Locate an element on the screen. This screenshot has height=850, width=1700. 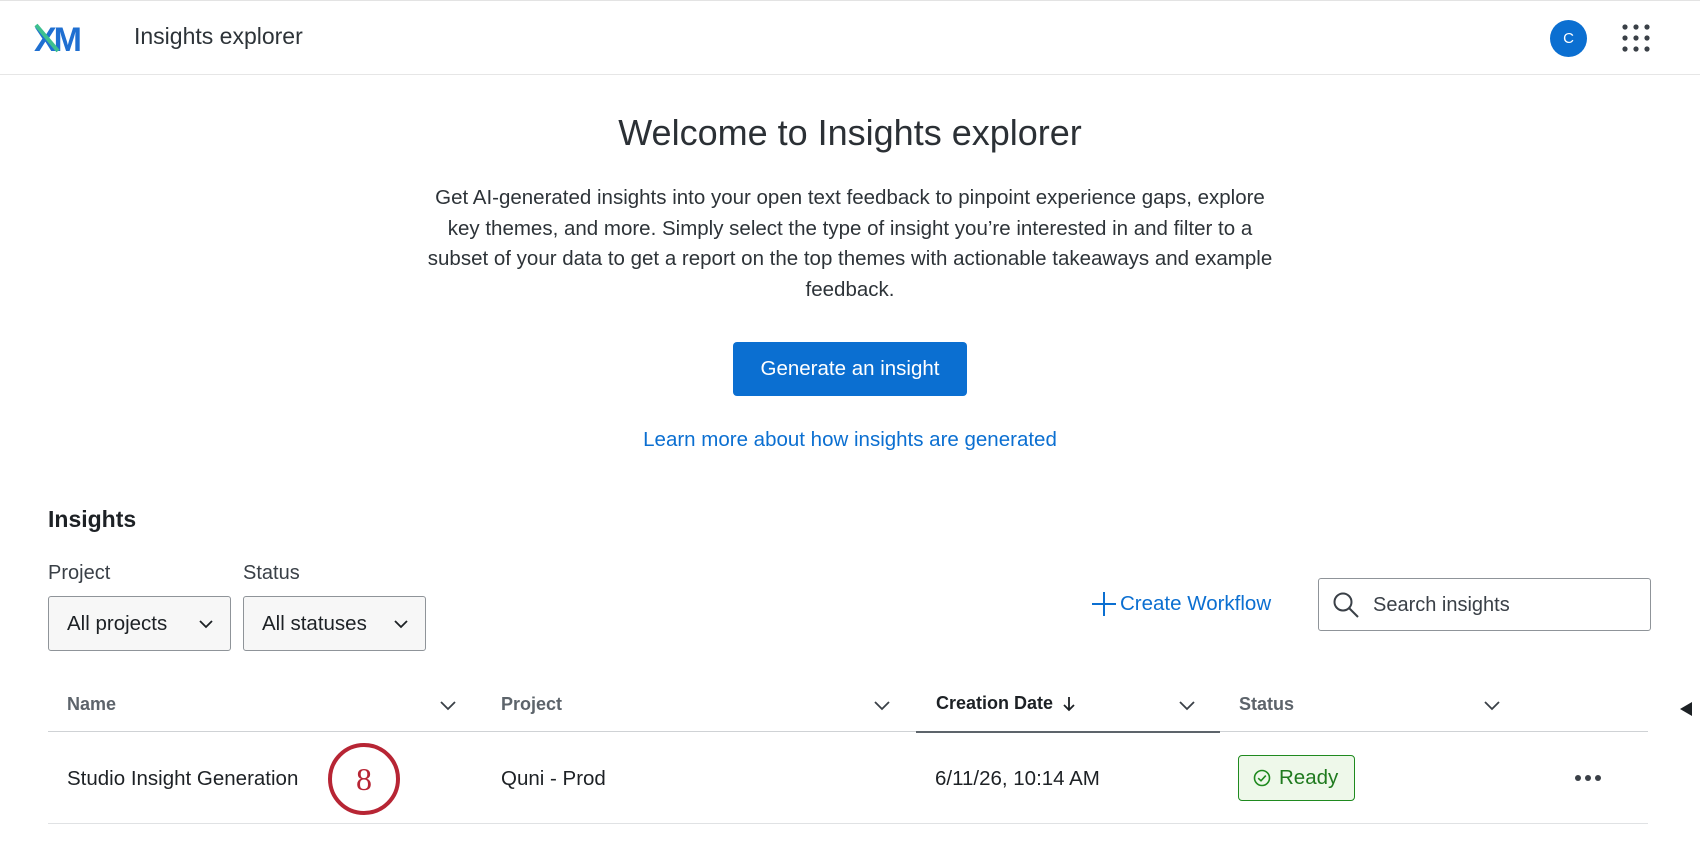
app-title: Insights explorer is located at coordinates (218, 36).